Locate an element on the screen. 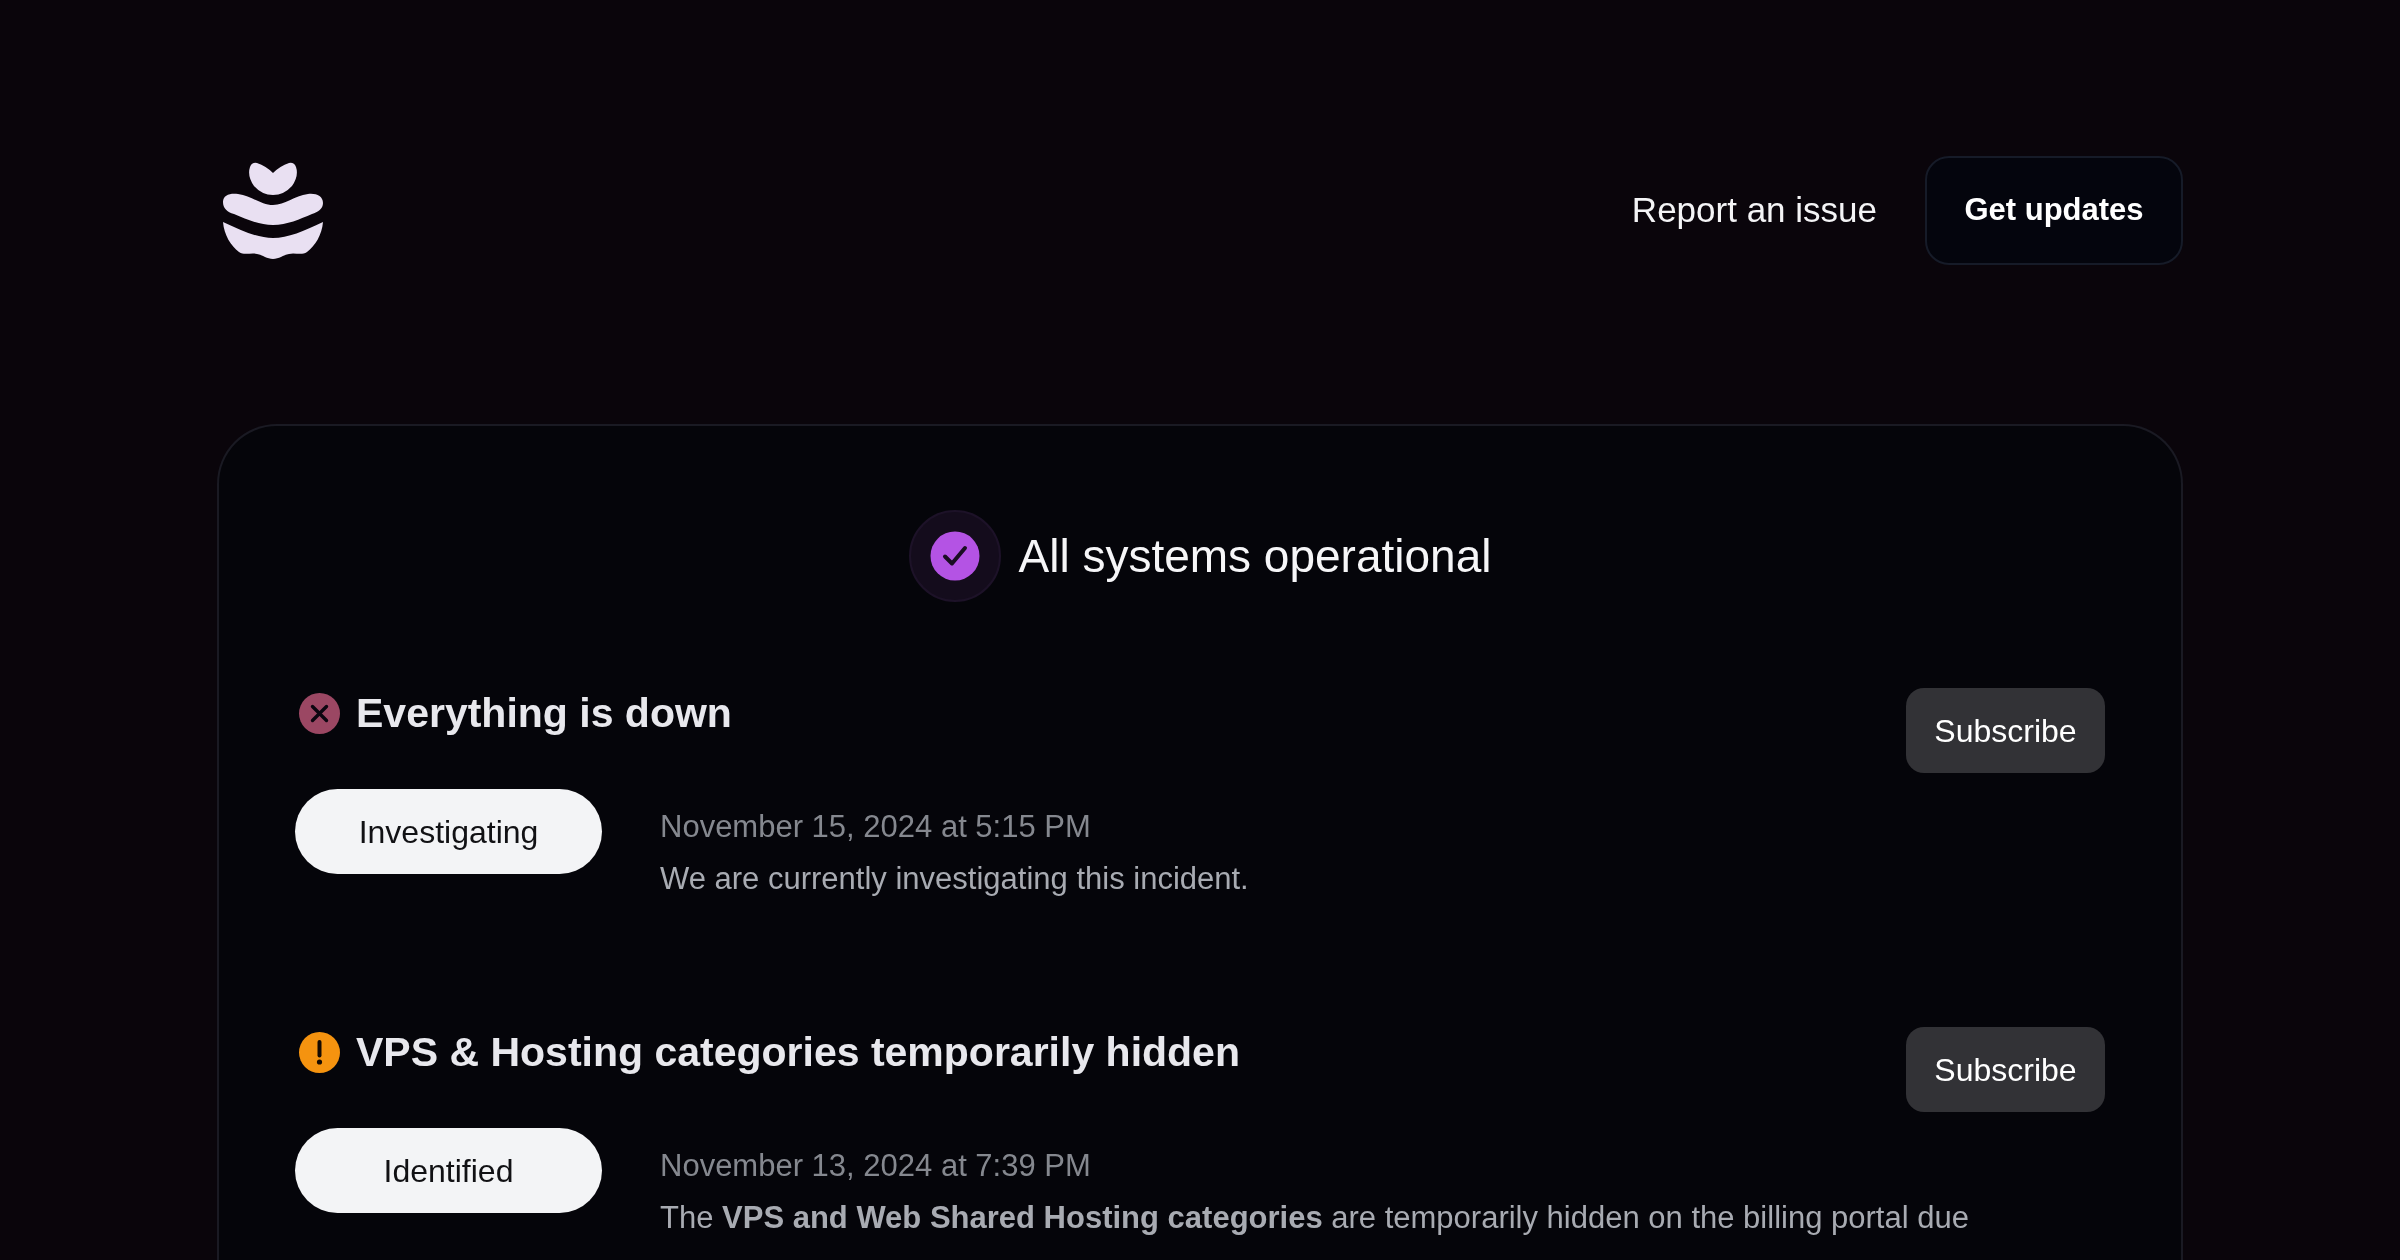  incident-date: November 15, 2024 at 5:15 PM is located at coordinates (876, 827).